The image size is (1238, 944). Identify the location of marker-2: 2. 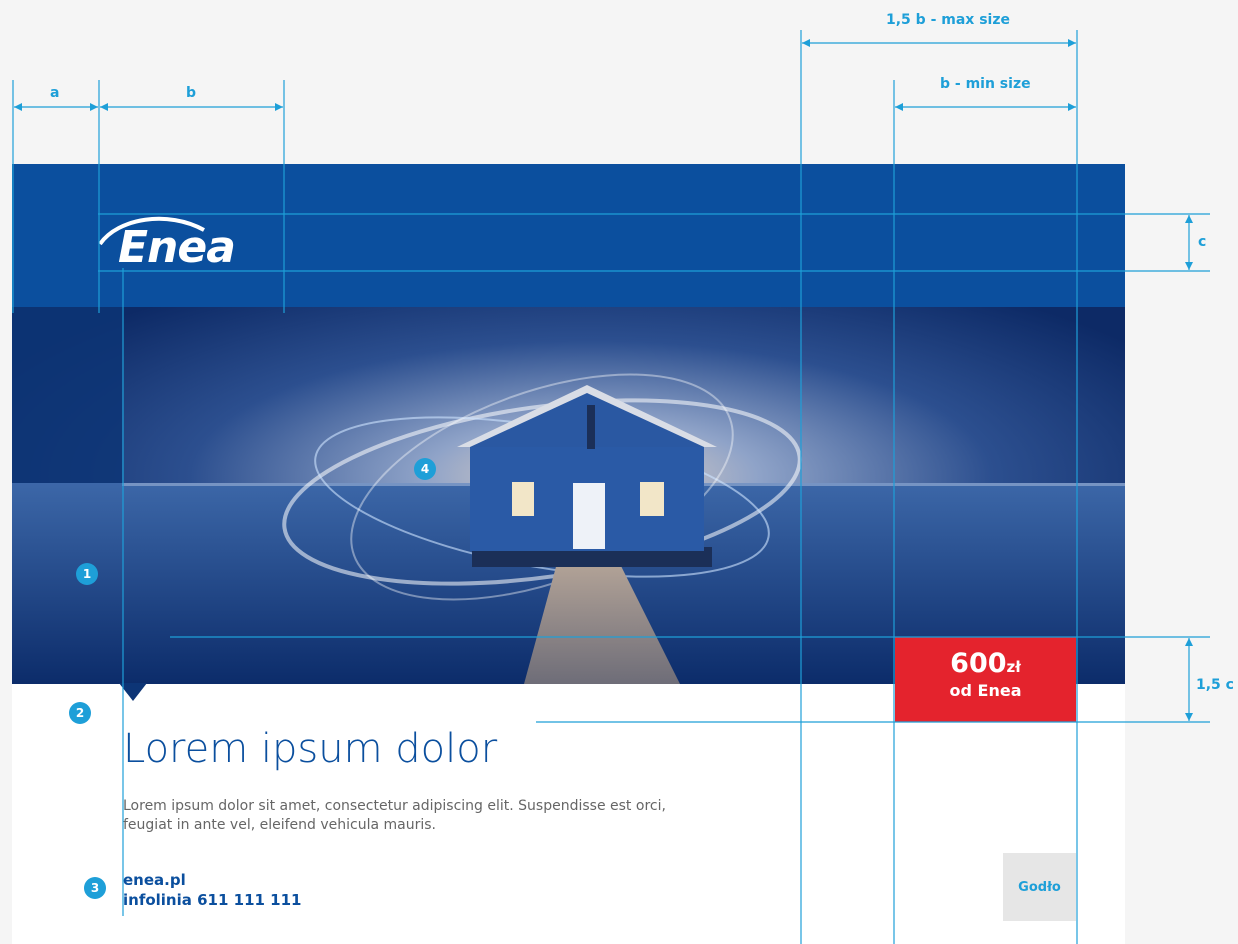
(80, 713).